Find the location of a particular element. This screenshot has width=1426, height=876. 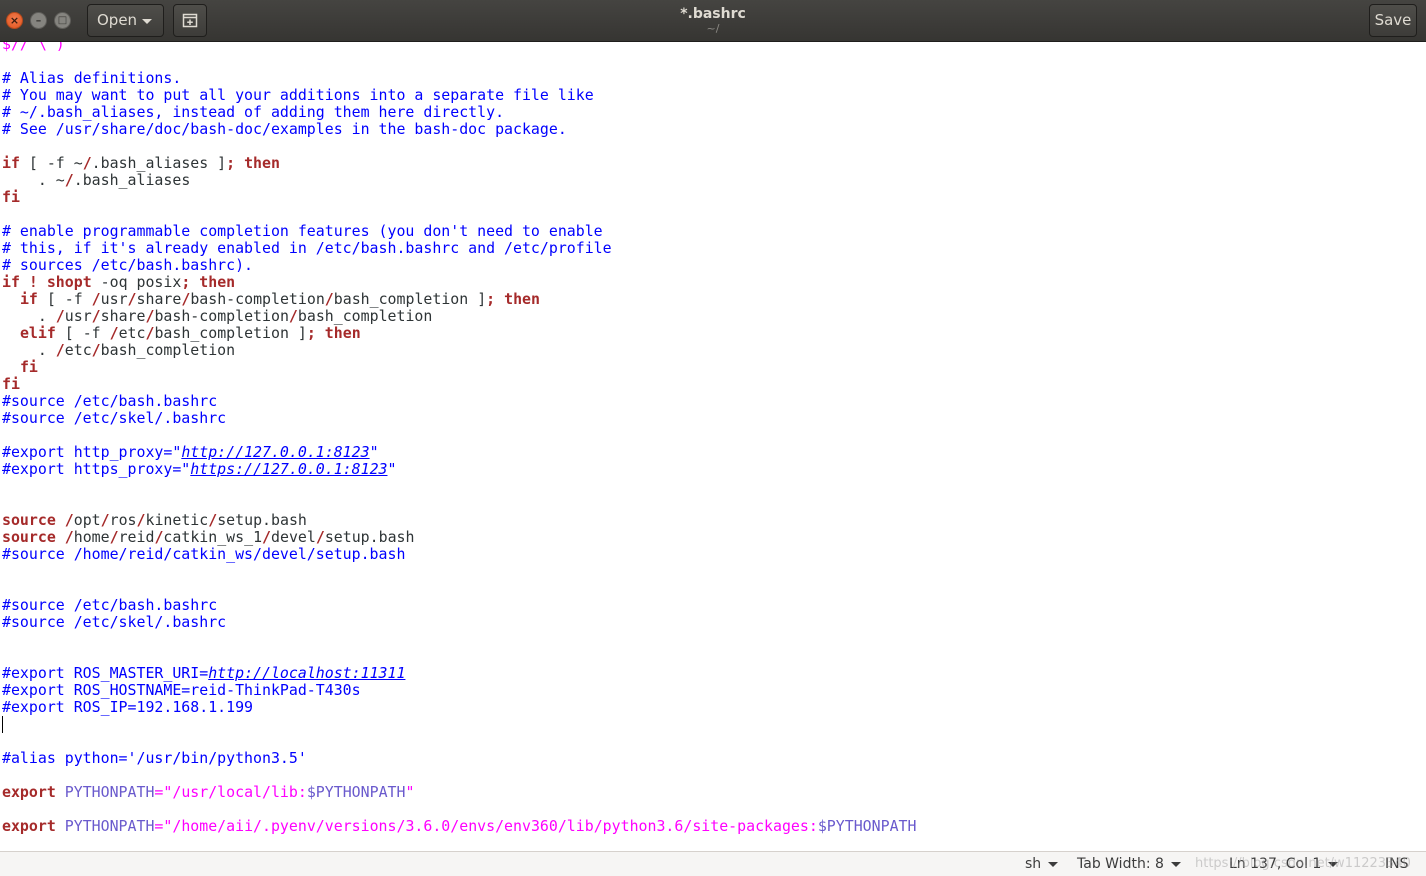

code-token: http://127.0.0.1:8123 is located at coordinates (275, 452).